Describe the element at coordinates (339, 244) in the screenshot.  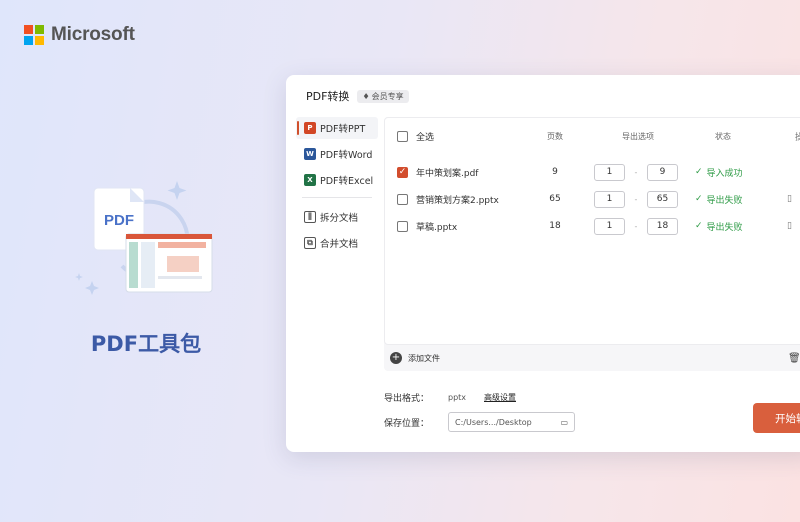
I see `sidebar-item-label: 合并文档` at that location.